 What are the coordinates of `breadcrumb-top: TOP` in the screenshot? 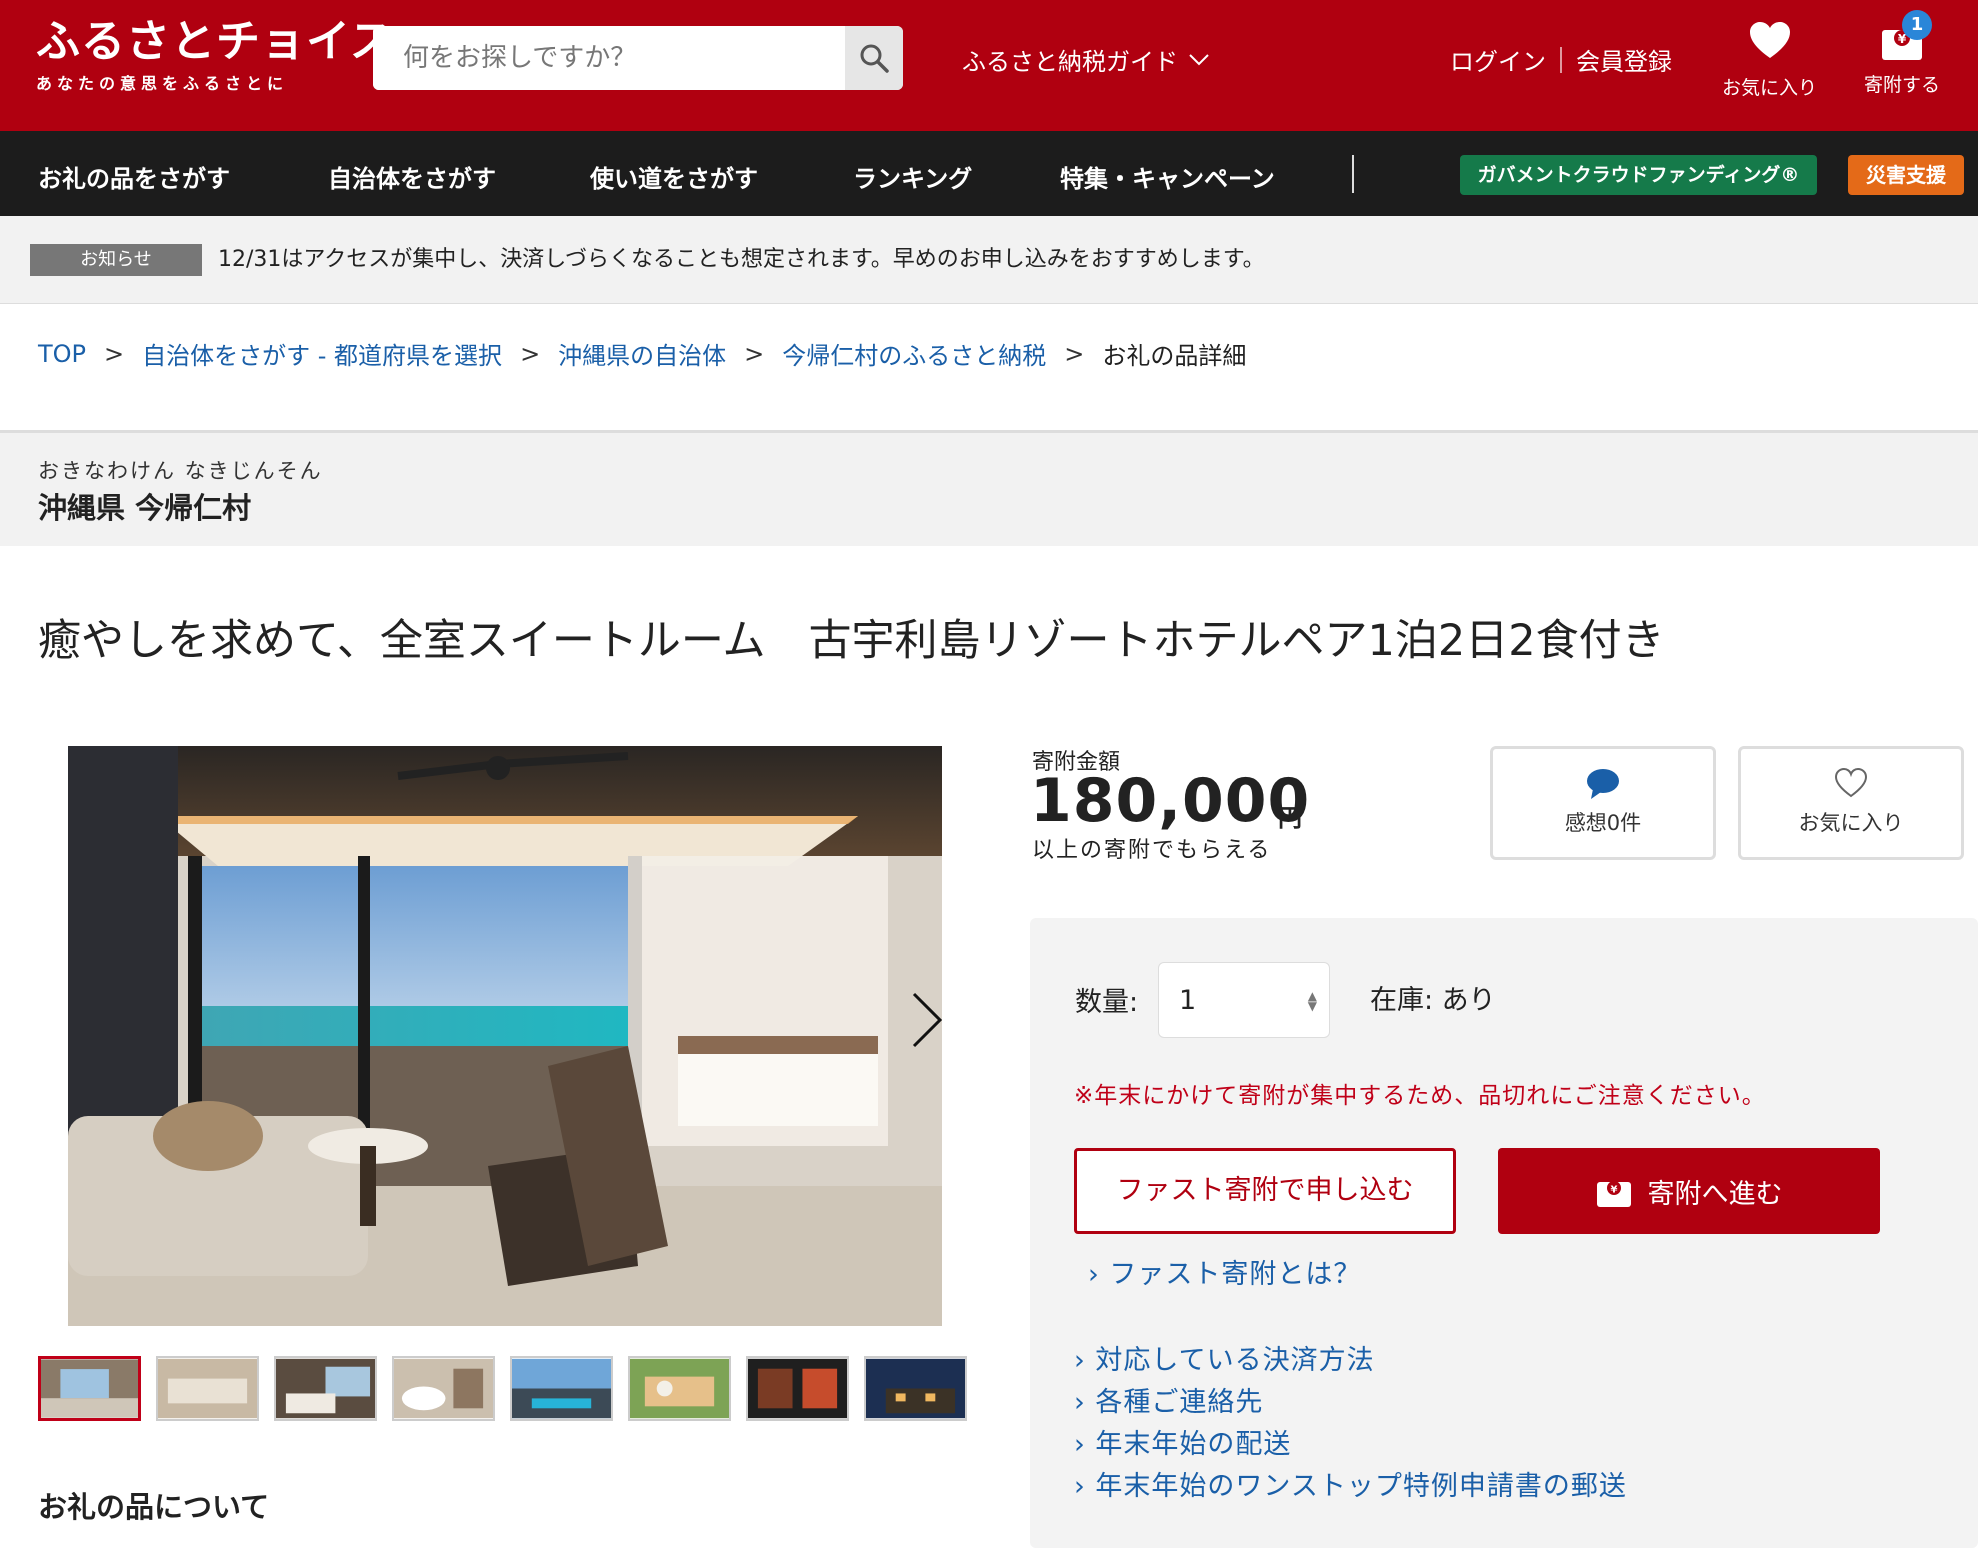 It's located at (62, 354).